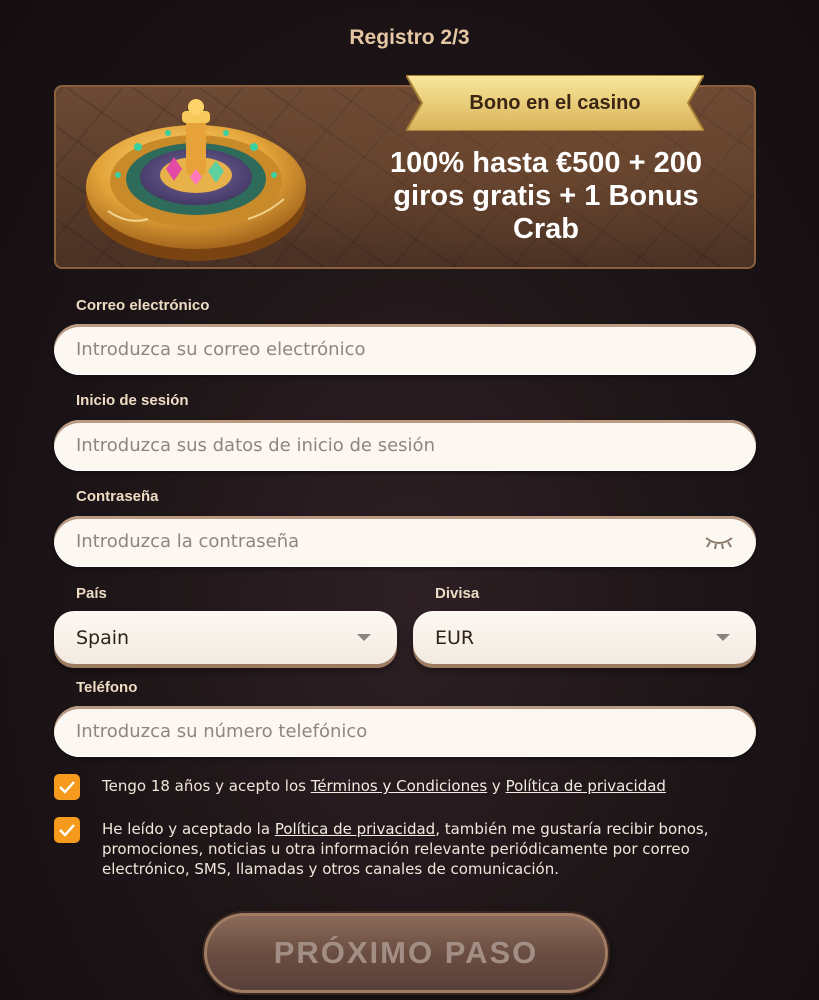 The width and height of the screenshot is (819, 1000). I want to click on bonus-headline-line: 100% hasta €500 + 200, so click(546, 163).